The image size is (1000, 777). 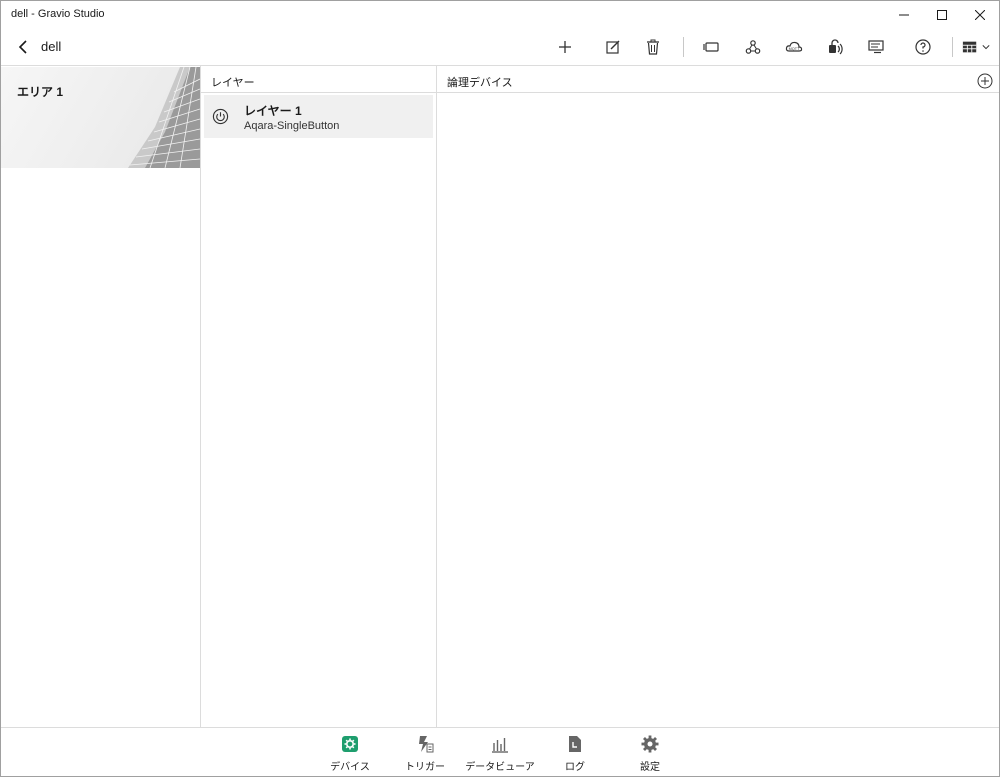 I want to click on nav-label: データビューア, so click(x=500, y=767).